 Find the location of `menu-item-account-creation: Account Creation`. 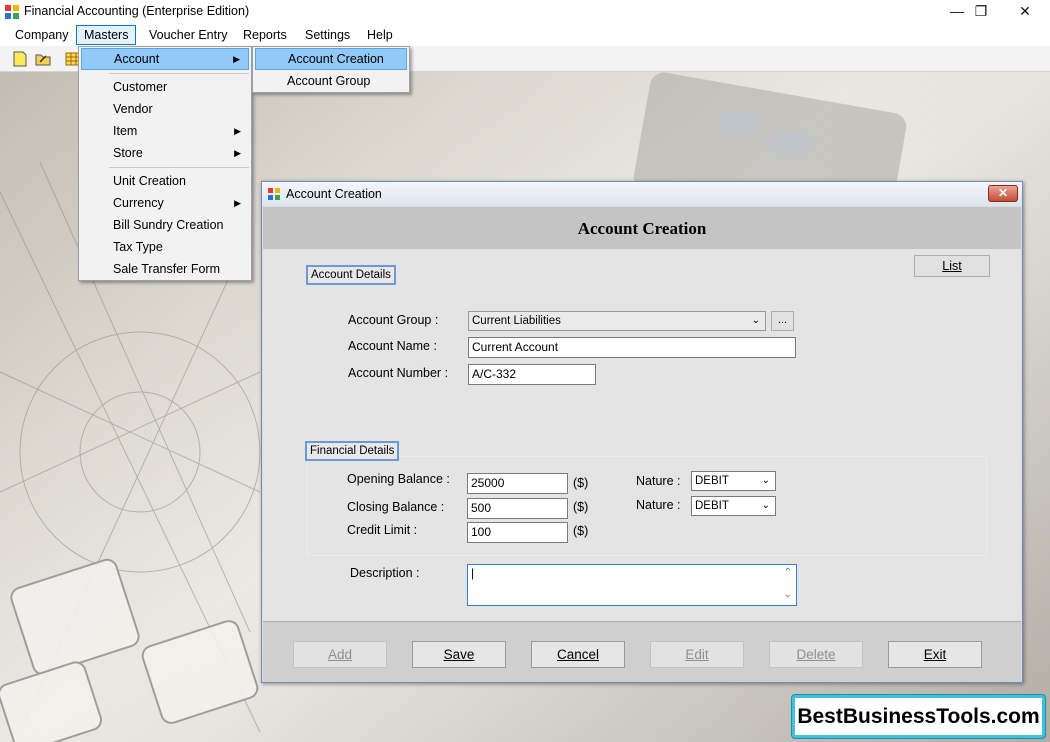

menu-item-account-creation: Account Creation is located at coordinates (331, 59).